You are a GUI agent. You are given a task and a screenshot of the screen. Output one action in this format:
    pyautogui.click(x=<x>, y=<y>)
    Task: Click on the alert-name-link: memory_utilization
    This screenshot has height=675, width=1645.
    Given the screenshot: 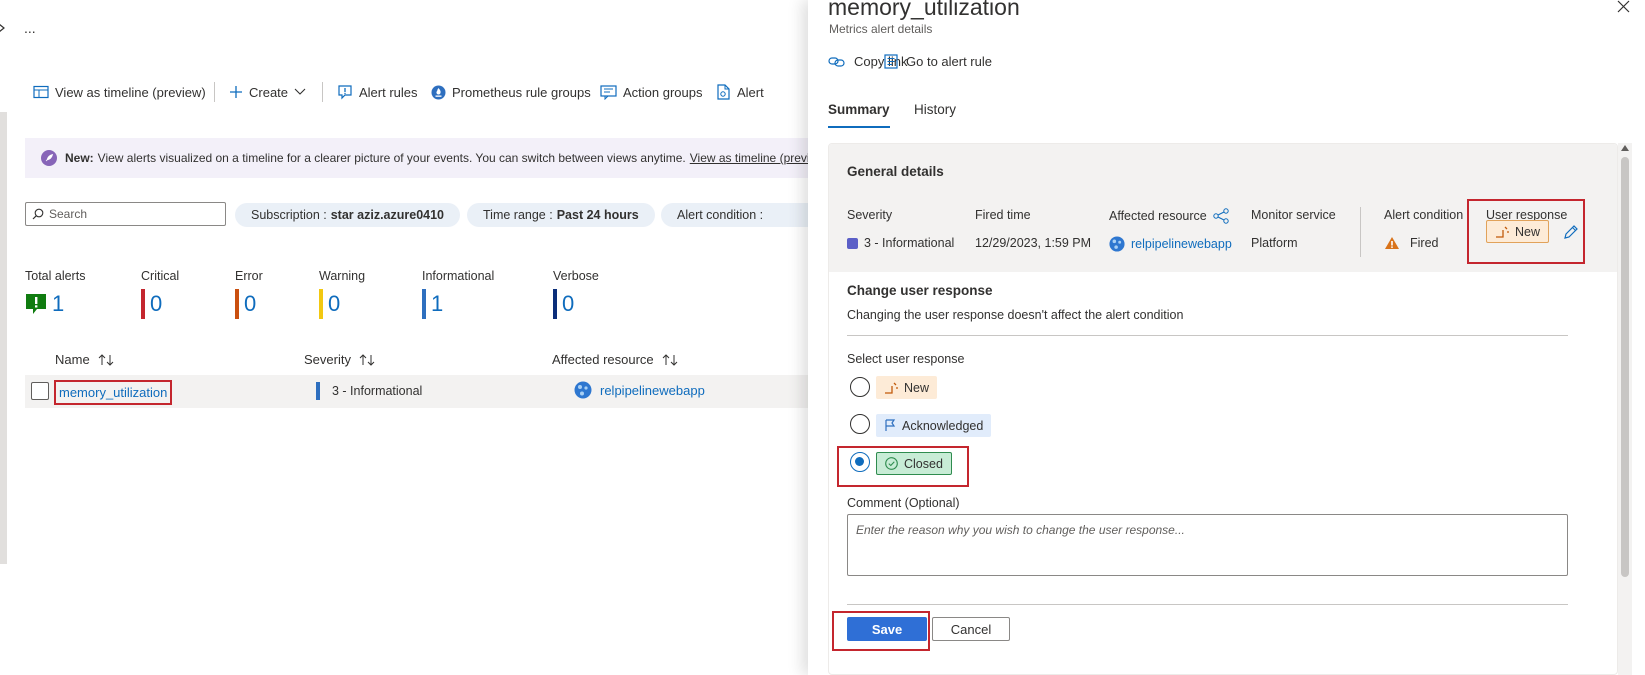 What is the action you would take?
    pyautogui.click(x=113, y=392)
    